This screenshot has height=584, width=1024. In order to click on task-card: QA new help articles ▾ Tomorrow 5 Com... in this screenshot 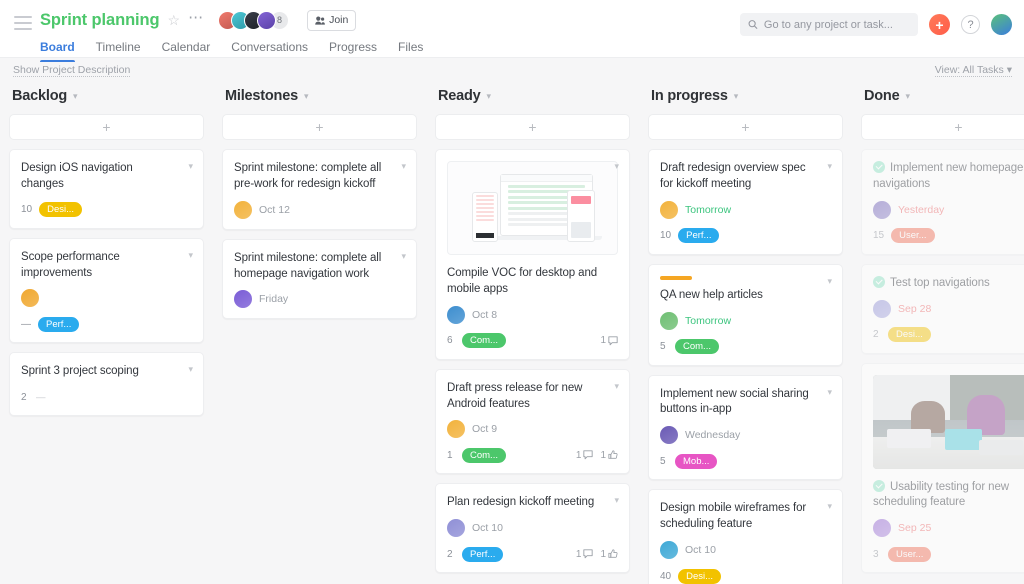, I will do `click(745, 314)`.